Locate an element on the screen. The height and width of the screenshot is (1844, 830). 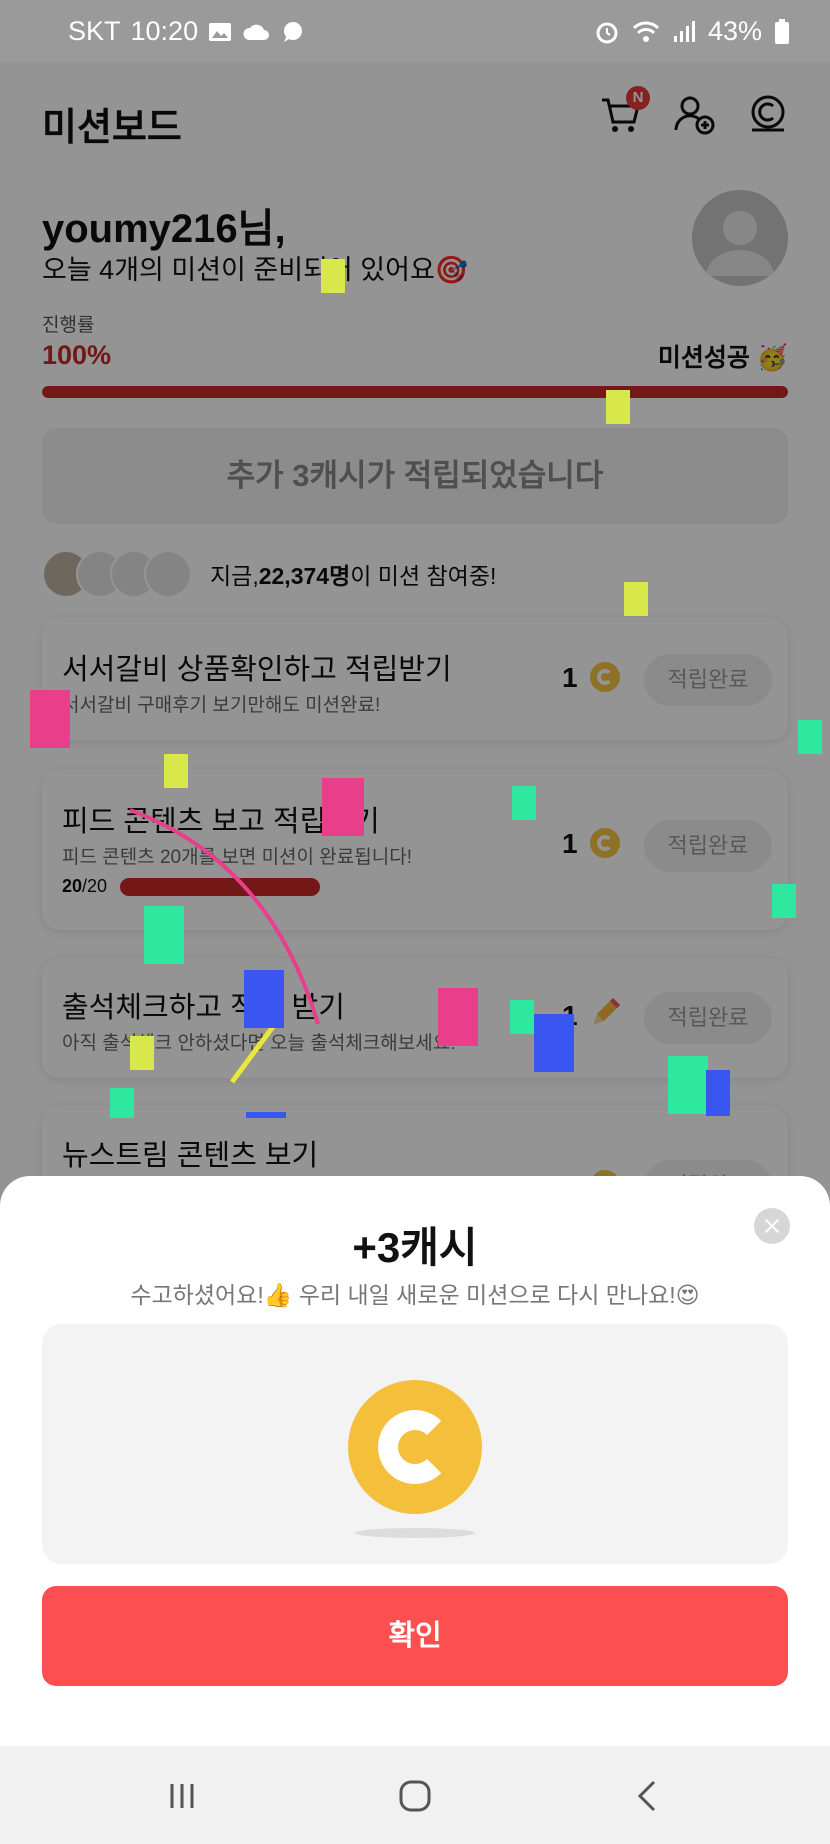
home-icon is located at coordinates (415, 1796).